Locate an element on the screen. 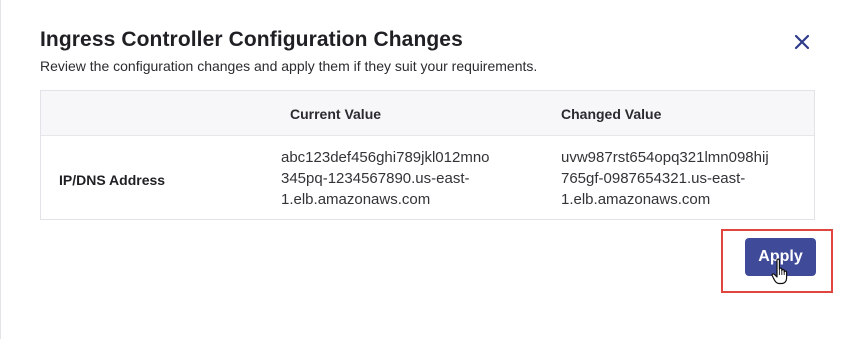 This screenshot has height=339, width=862. close-icon is located at coordinates (802, 42).